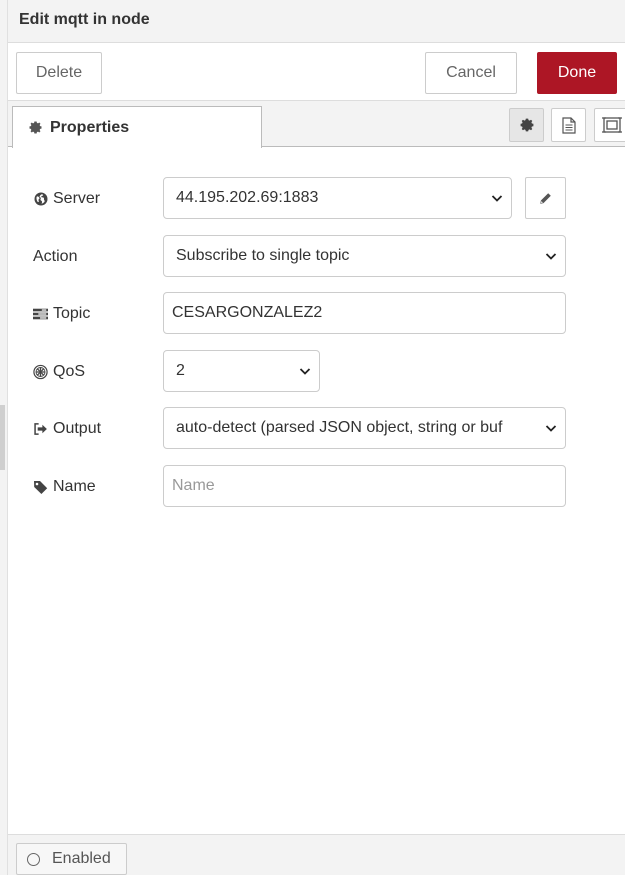  I want to click on server-label-text: Server, so click(77, 198).